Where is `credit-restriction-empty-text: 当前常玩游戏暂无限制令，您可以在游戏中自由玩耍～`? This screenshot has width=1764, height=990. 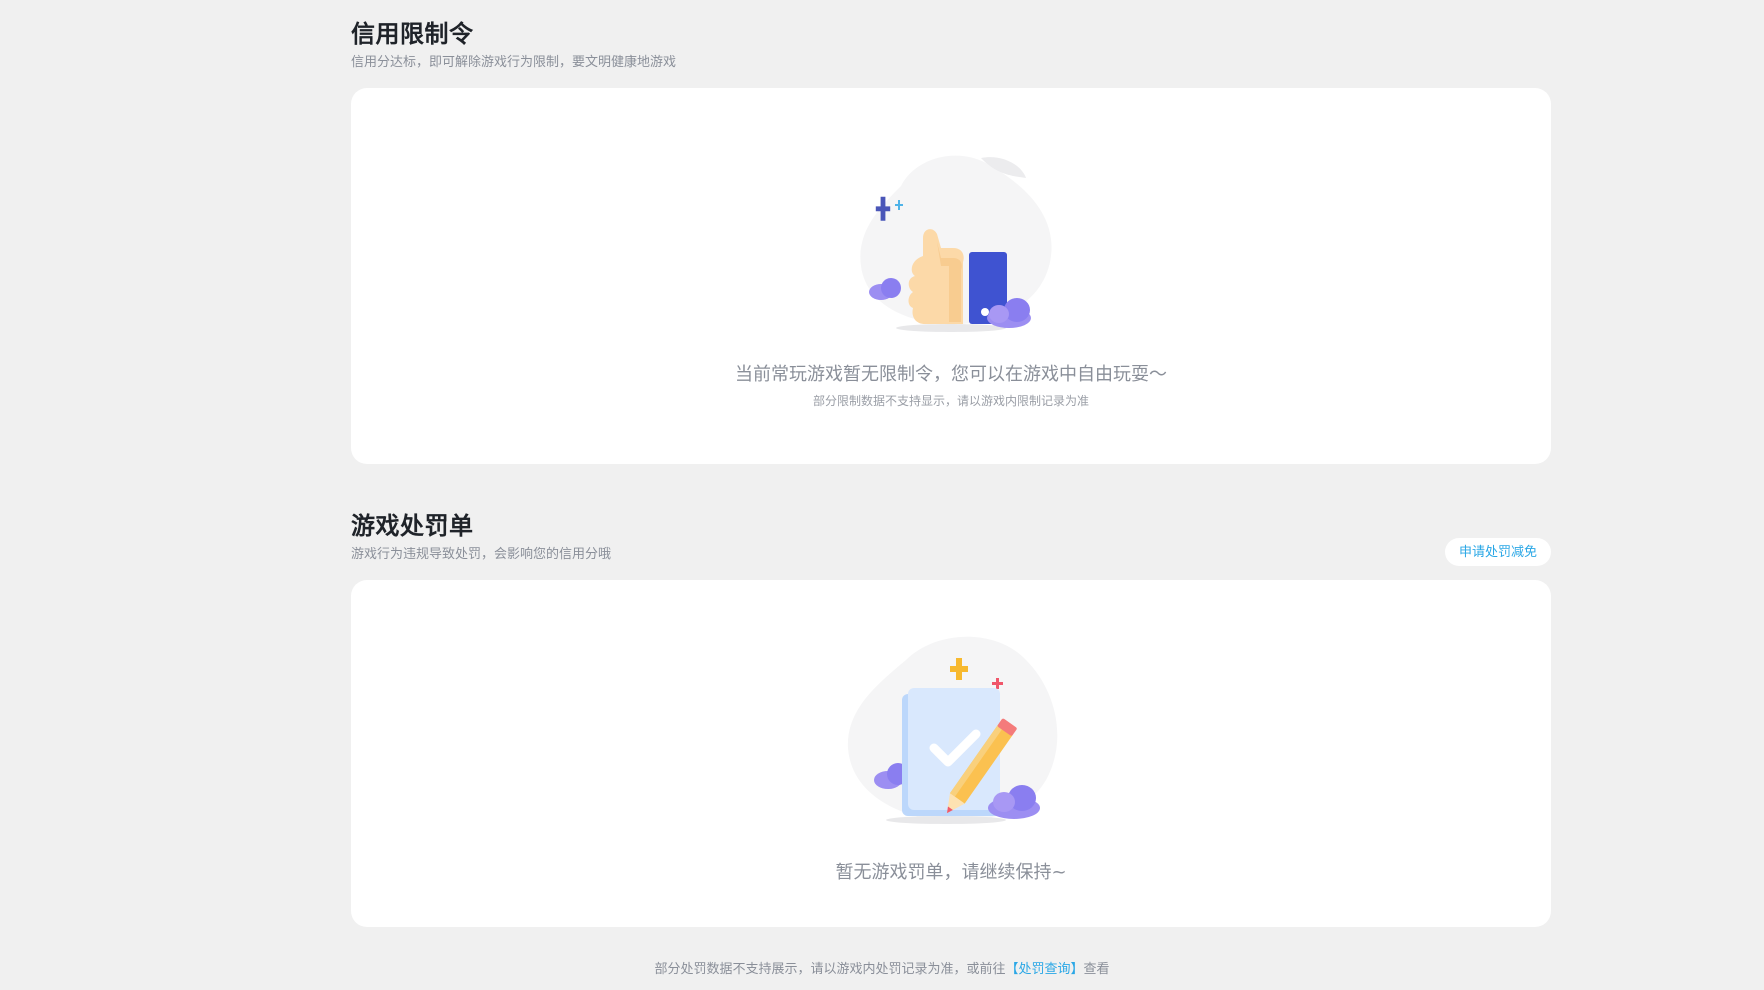
credit-restriction-empty-text: 当前常玩游戏暂无限制令，您可以在游戏中自由玩耍～ is located at coordinates (951, 374).